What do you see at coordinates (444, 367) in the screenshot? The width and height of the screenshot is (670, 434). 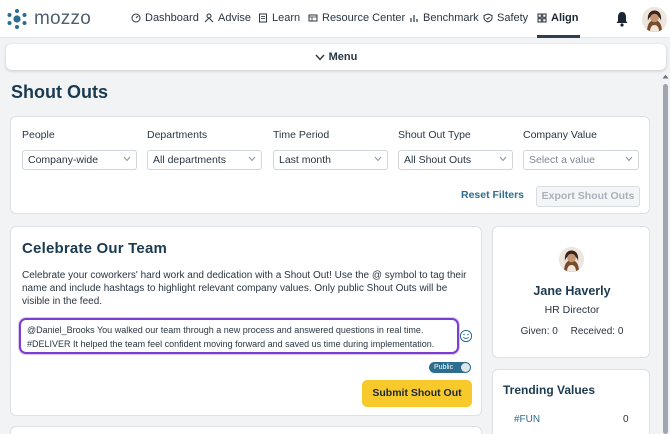 I see `public-toggle-label: Public` at bounding box center [444, 367].